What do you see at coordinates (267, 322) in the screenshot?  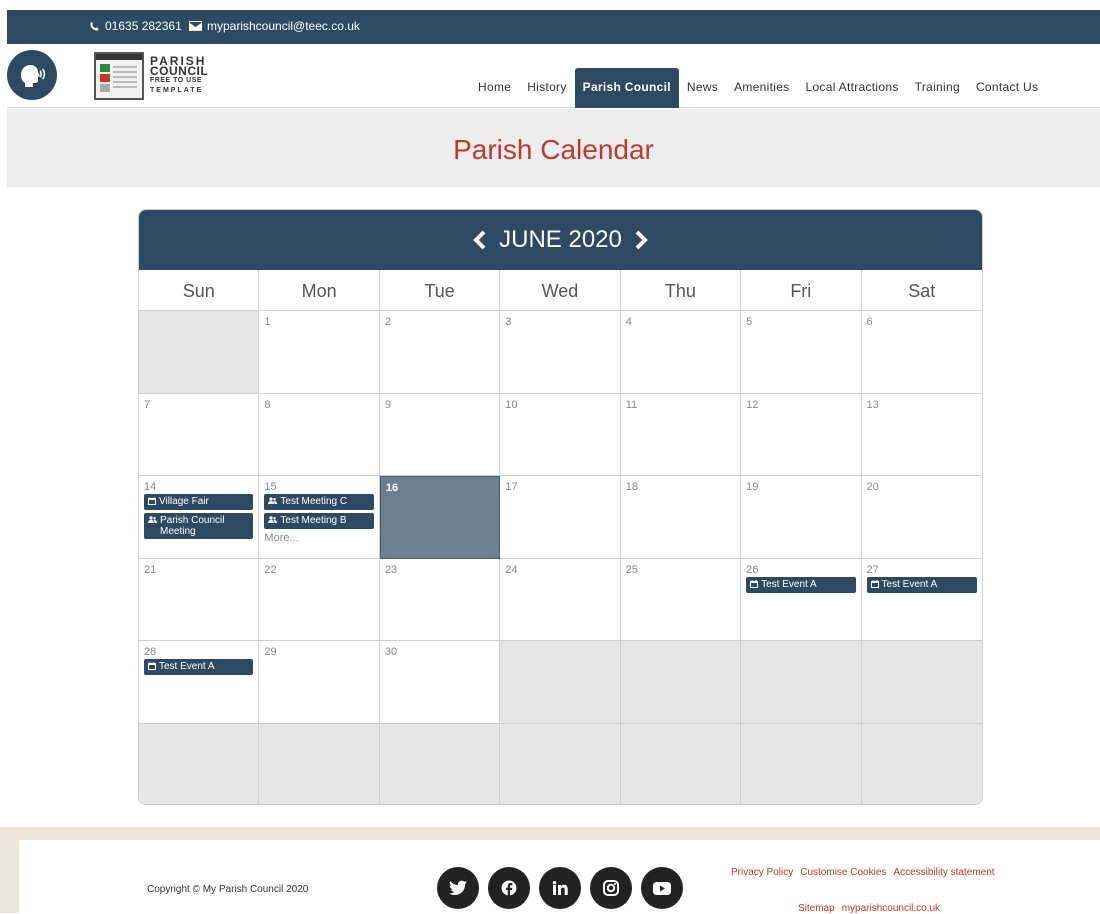 I see `day-number: 1` at bounding box center [267, 322].